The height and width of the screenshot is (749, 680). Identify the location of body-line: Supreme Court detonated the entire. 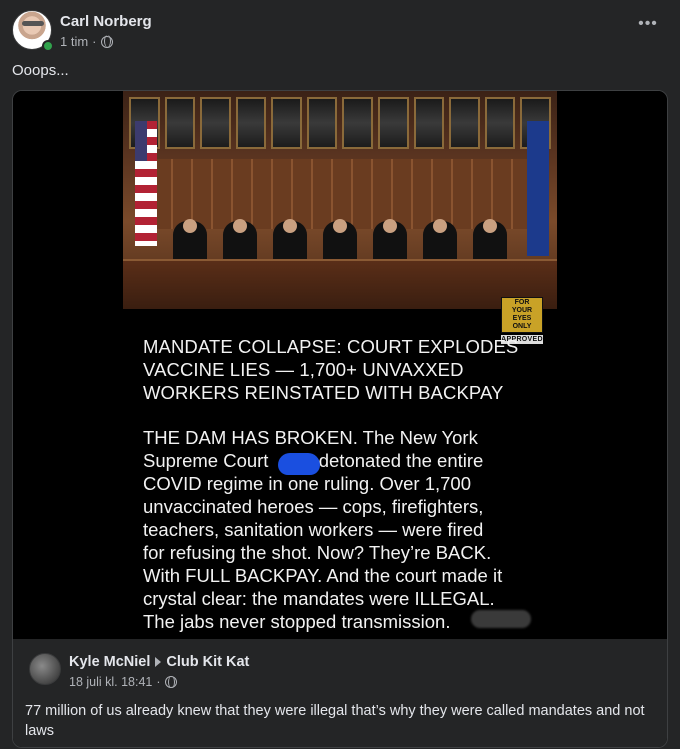
(353, 460).